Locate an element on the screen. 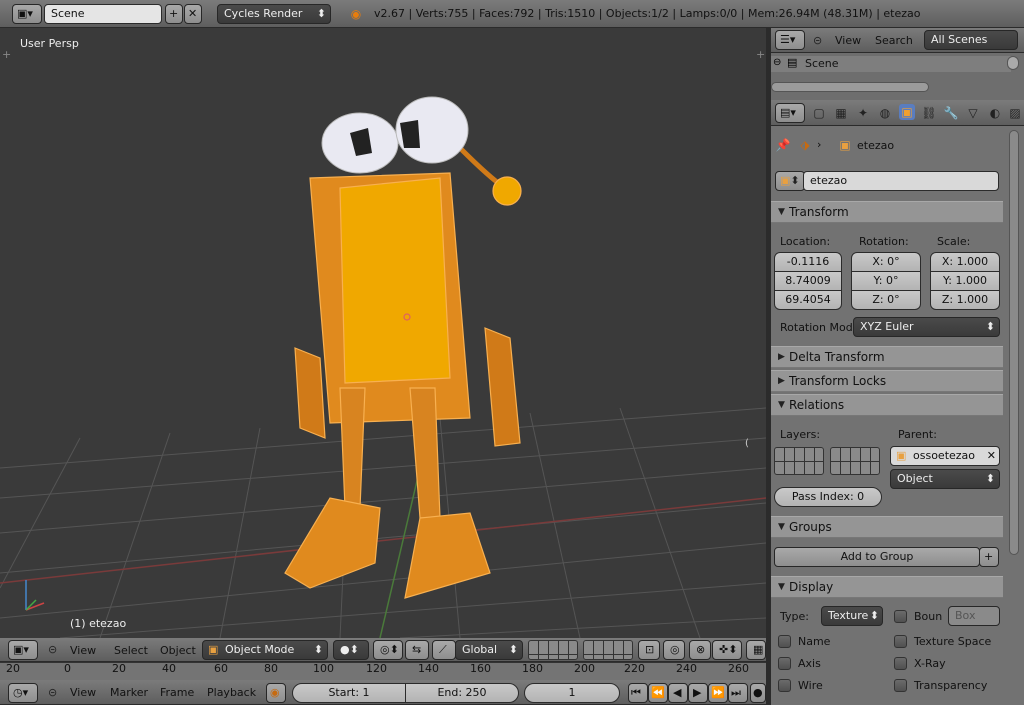  transform-panel-header: ▼ Transform is located at coordinates (887, 212).